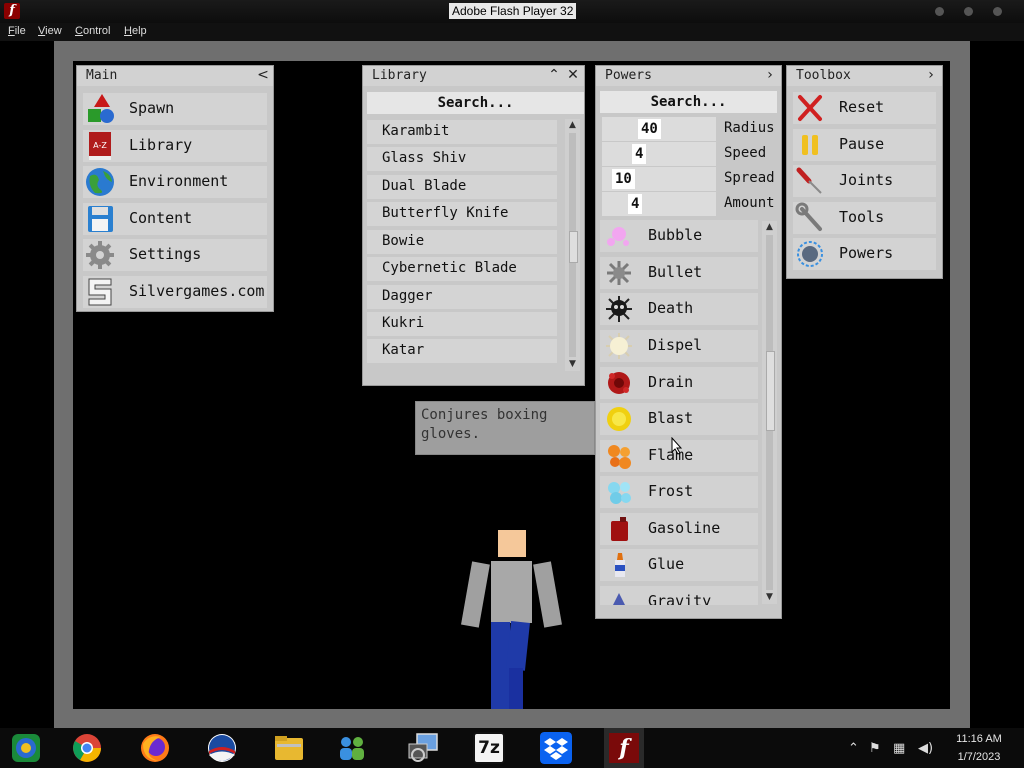 The width and height of the screenshot is (1024, 768). Describe the element at coordinates (179, 181) in the screenshot. I see `main-item-label: Environment` at that location.